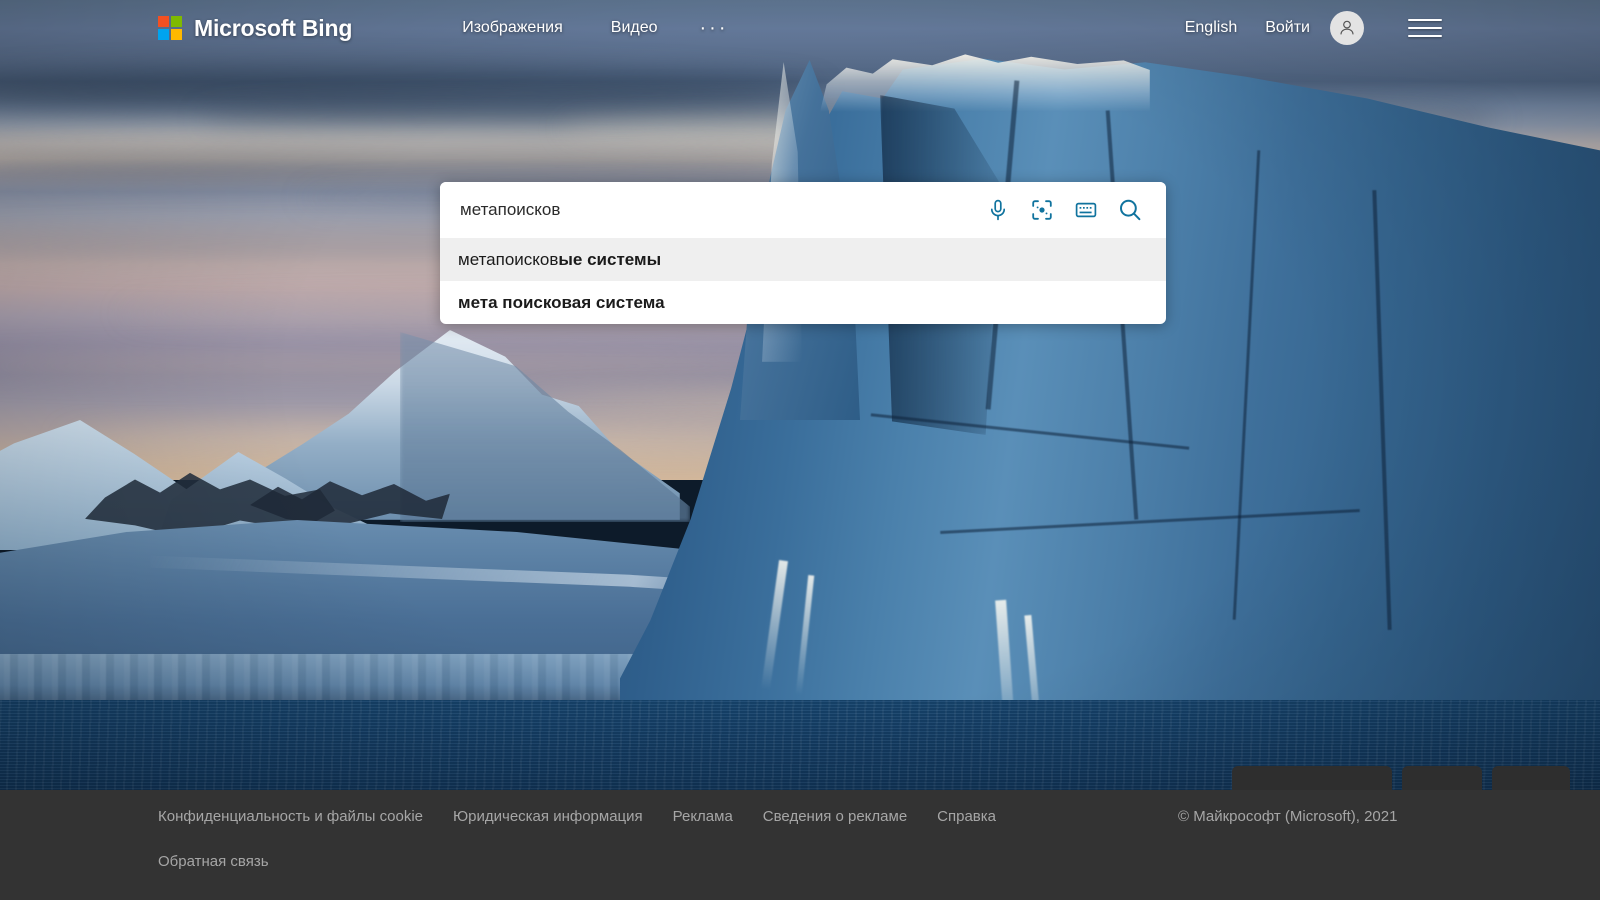 The height and width of the screenshot is (900, 1600). Describe the element at coordinates (718, 816) in the screenshot. I see `footer-link-advertise: Реклама` at that location.